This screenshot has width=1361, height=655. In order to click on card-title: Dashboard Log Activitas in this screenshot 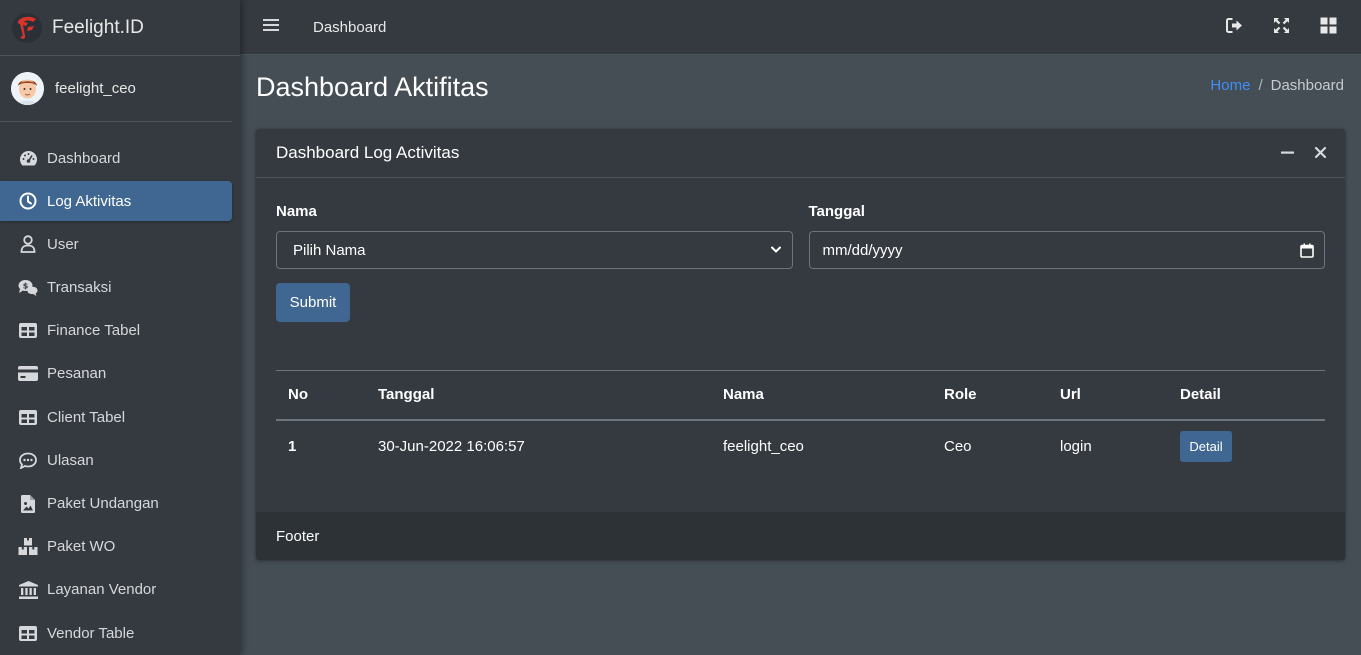, I will do `click(368, 152)`.